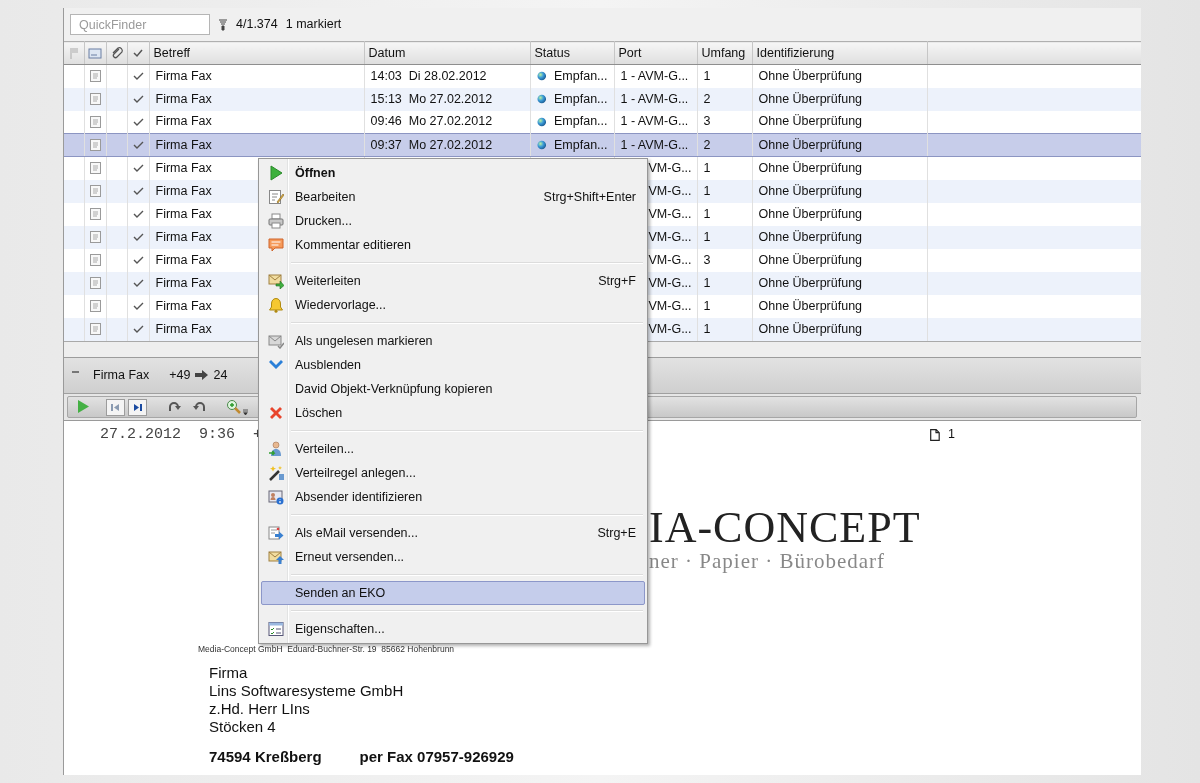 This screenshot has height=783, width=1200. I want to click on address-line: 74594 Kreßberg, so click(265, 756).